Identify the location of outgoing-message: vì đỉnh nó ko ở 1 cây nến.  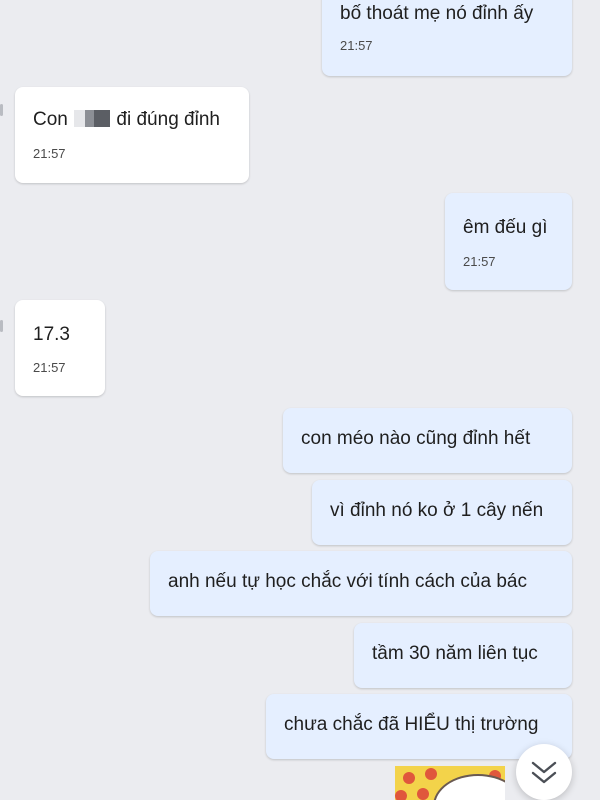
(442, 512).